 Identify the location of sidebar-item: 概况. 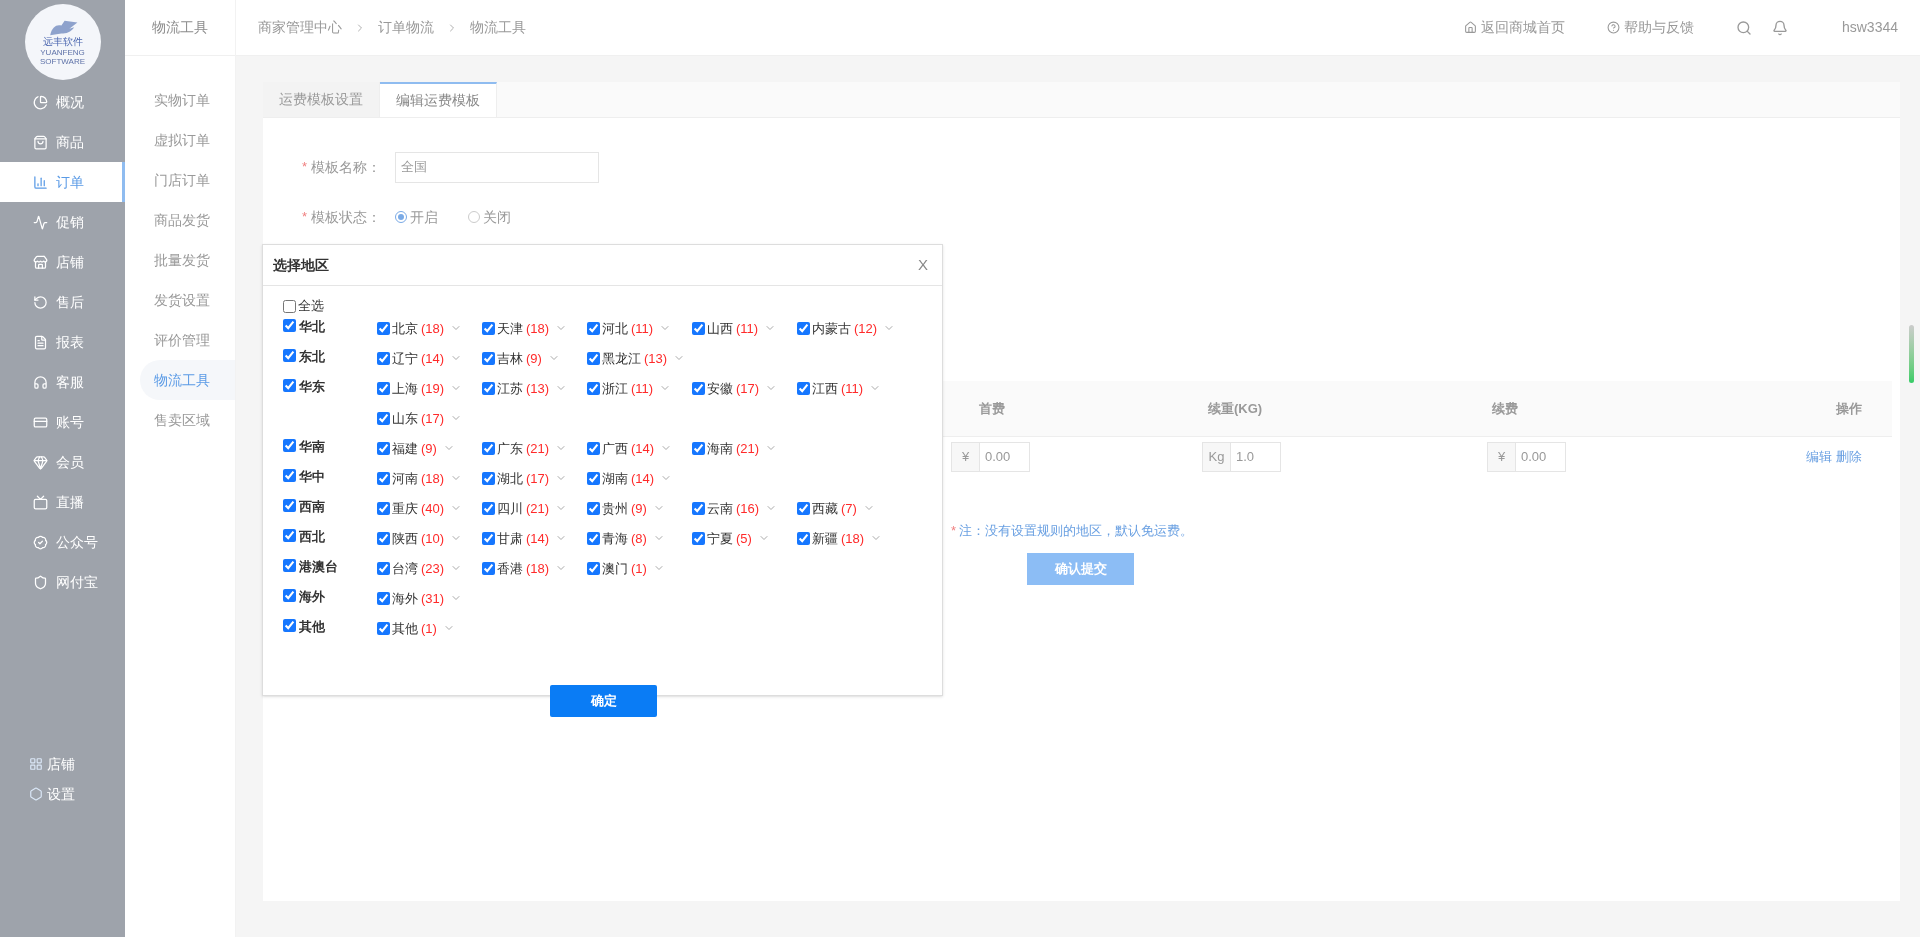
(62, 102).